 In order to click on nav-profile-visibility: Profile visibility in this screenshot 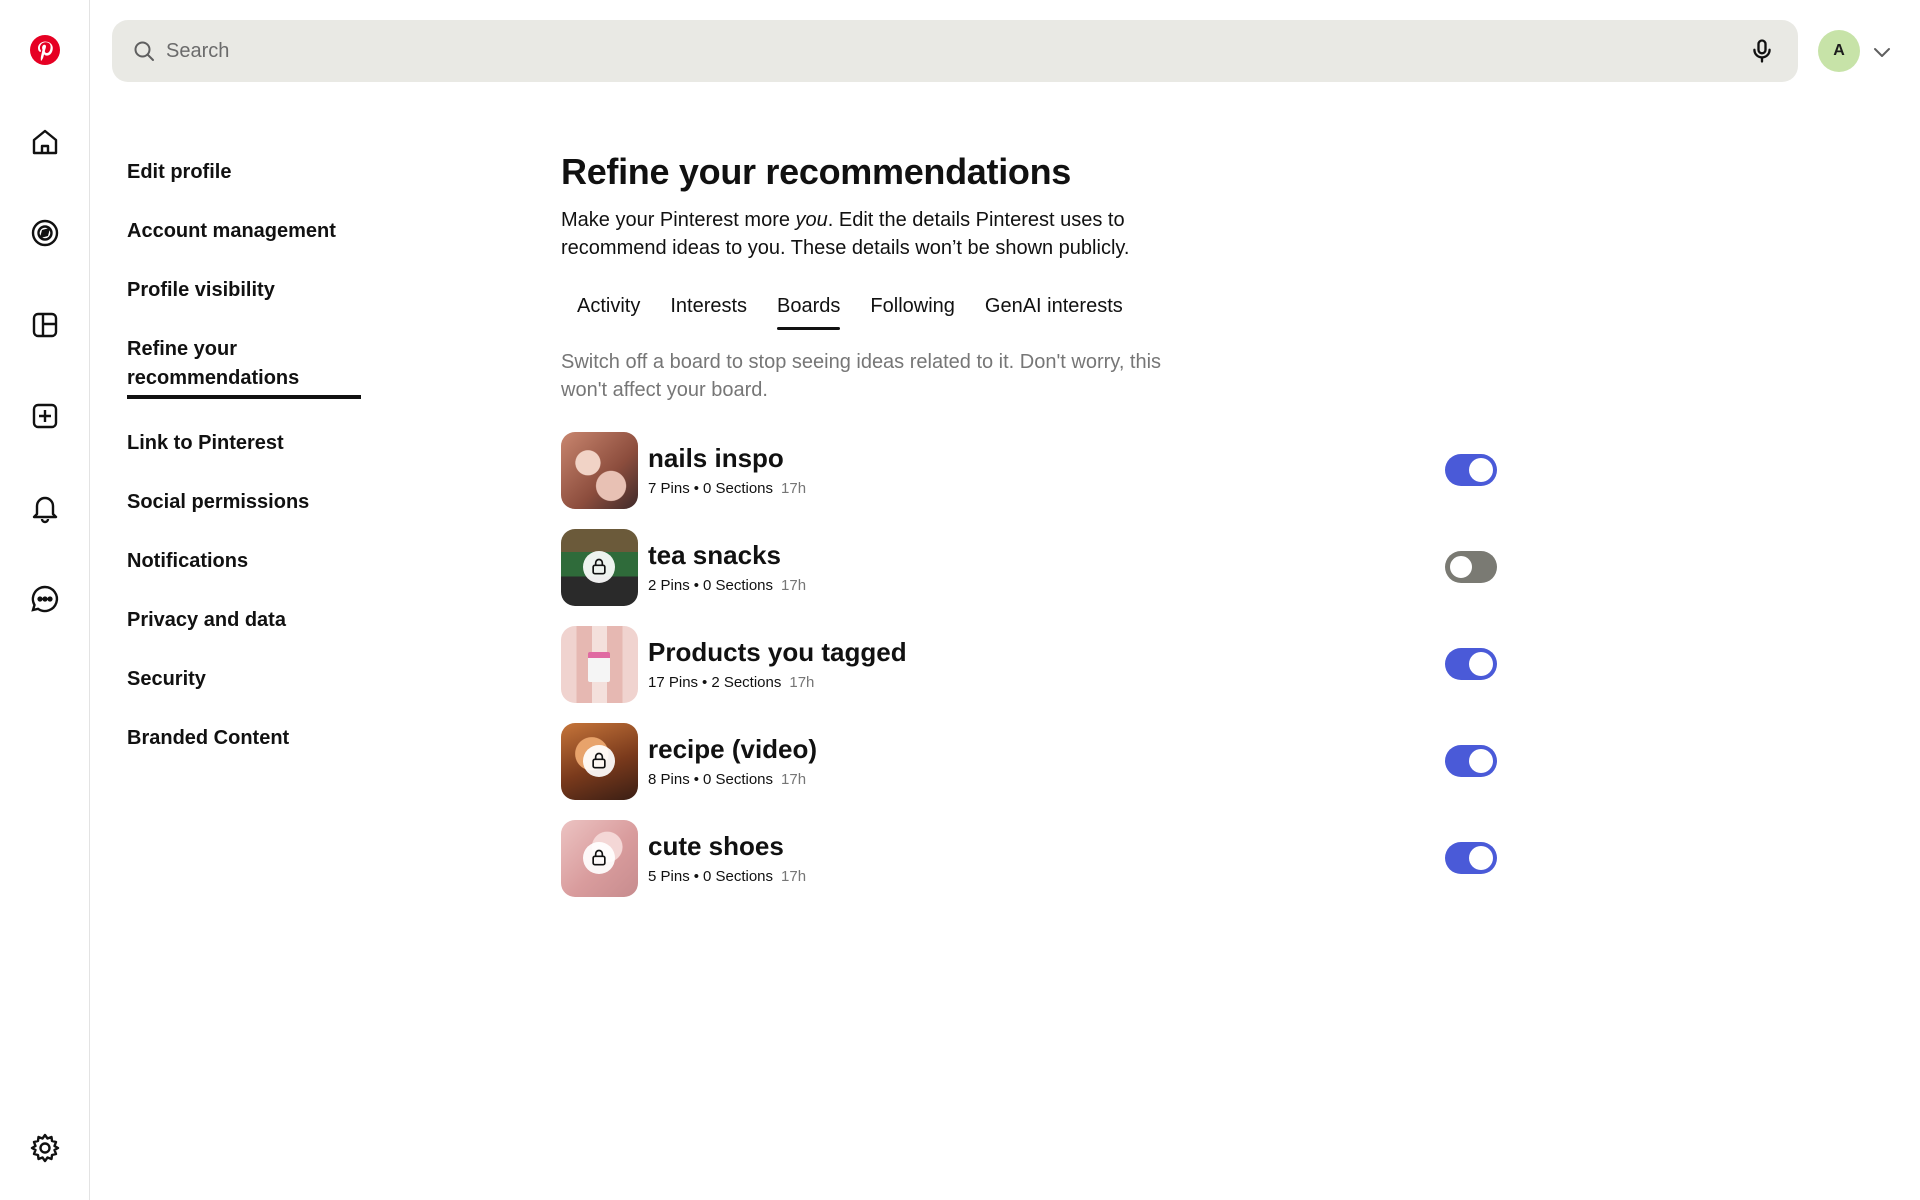, I will do `click(247, 305)`.